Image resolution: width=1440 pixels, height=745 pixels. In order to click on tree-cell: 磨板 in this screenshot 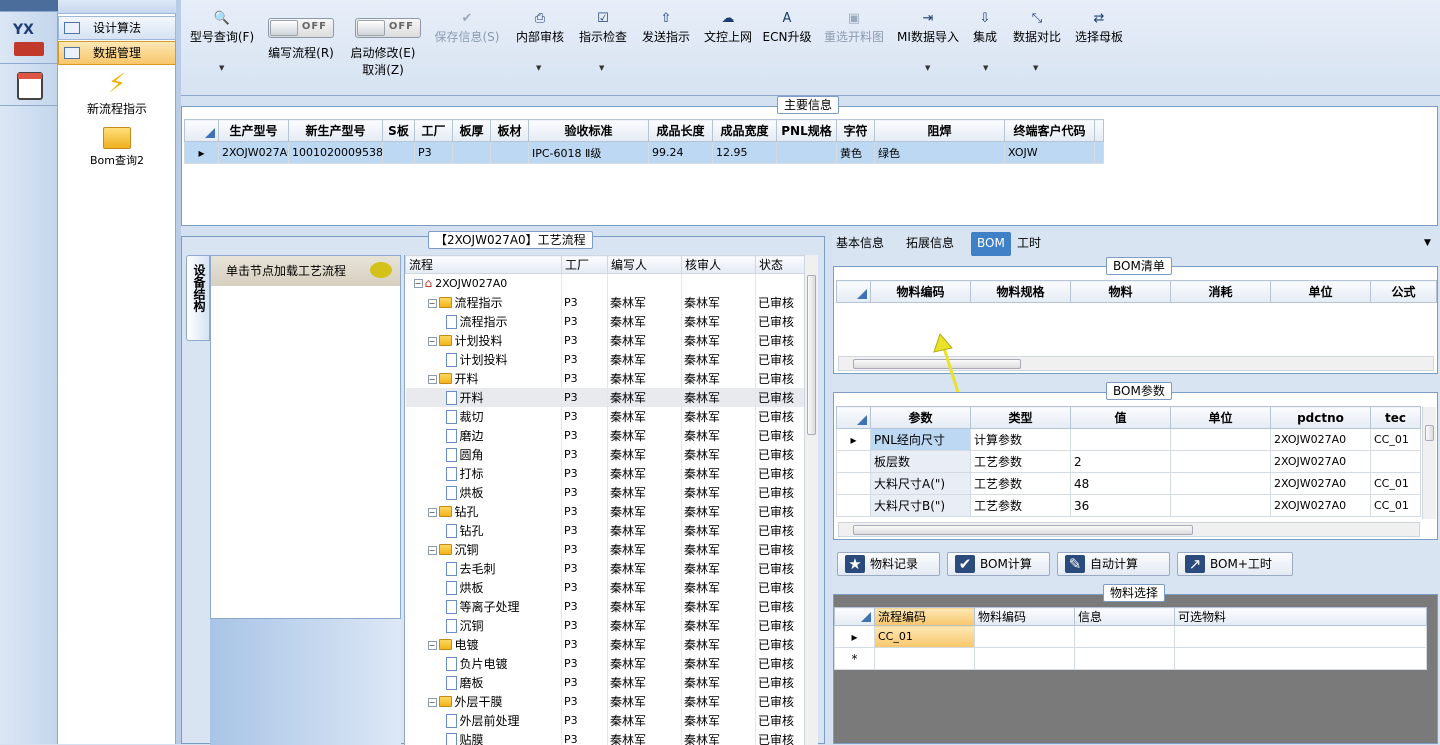, I will do `click(484, 682)`.